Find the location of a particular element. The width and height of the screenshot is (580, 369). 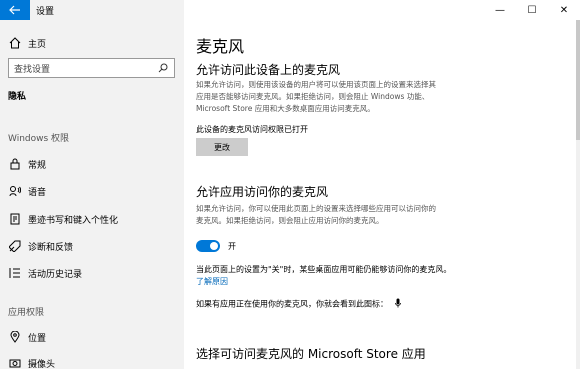

maximize-button: ☐ is located at coordinates (532, 10).